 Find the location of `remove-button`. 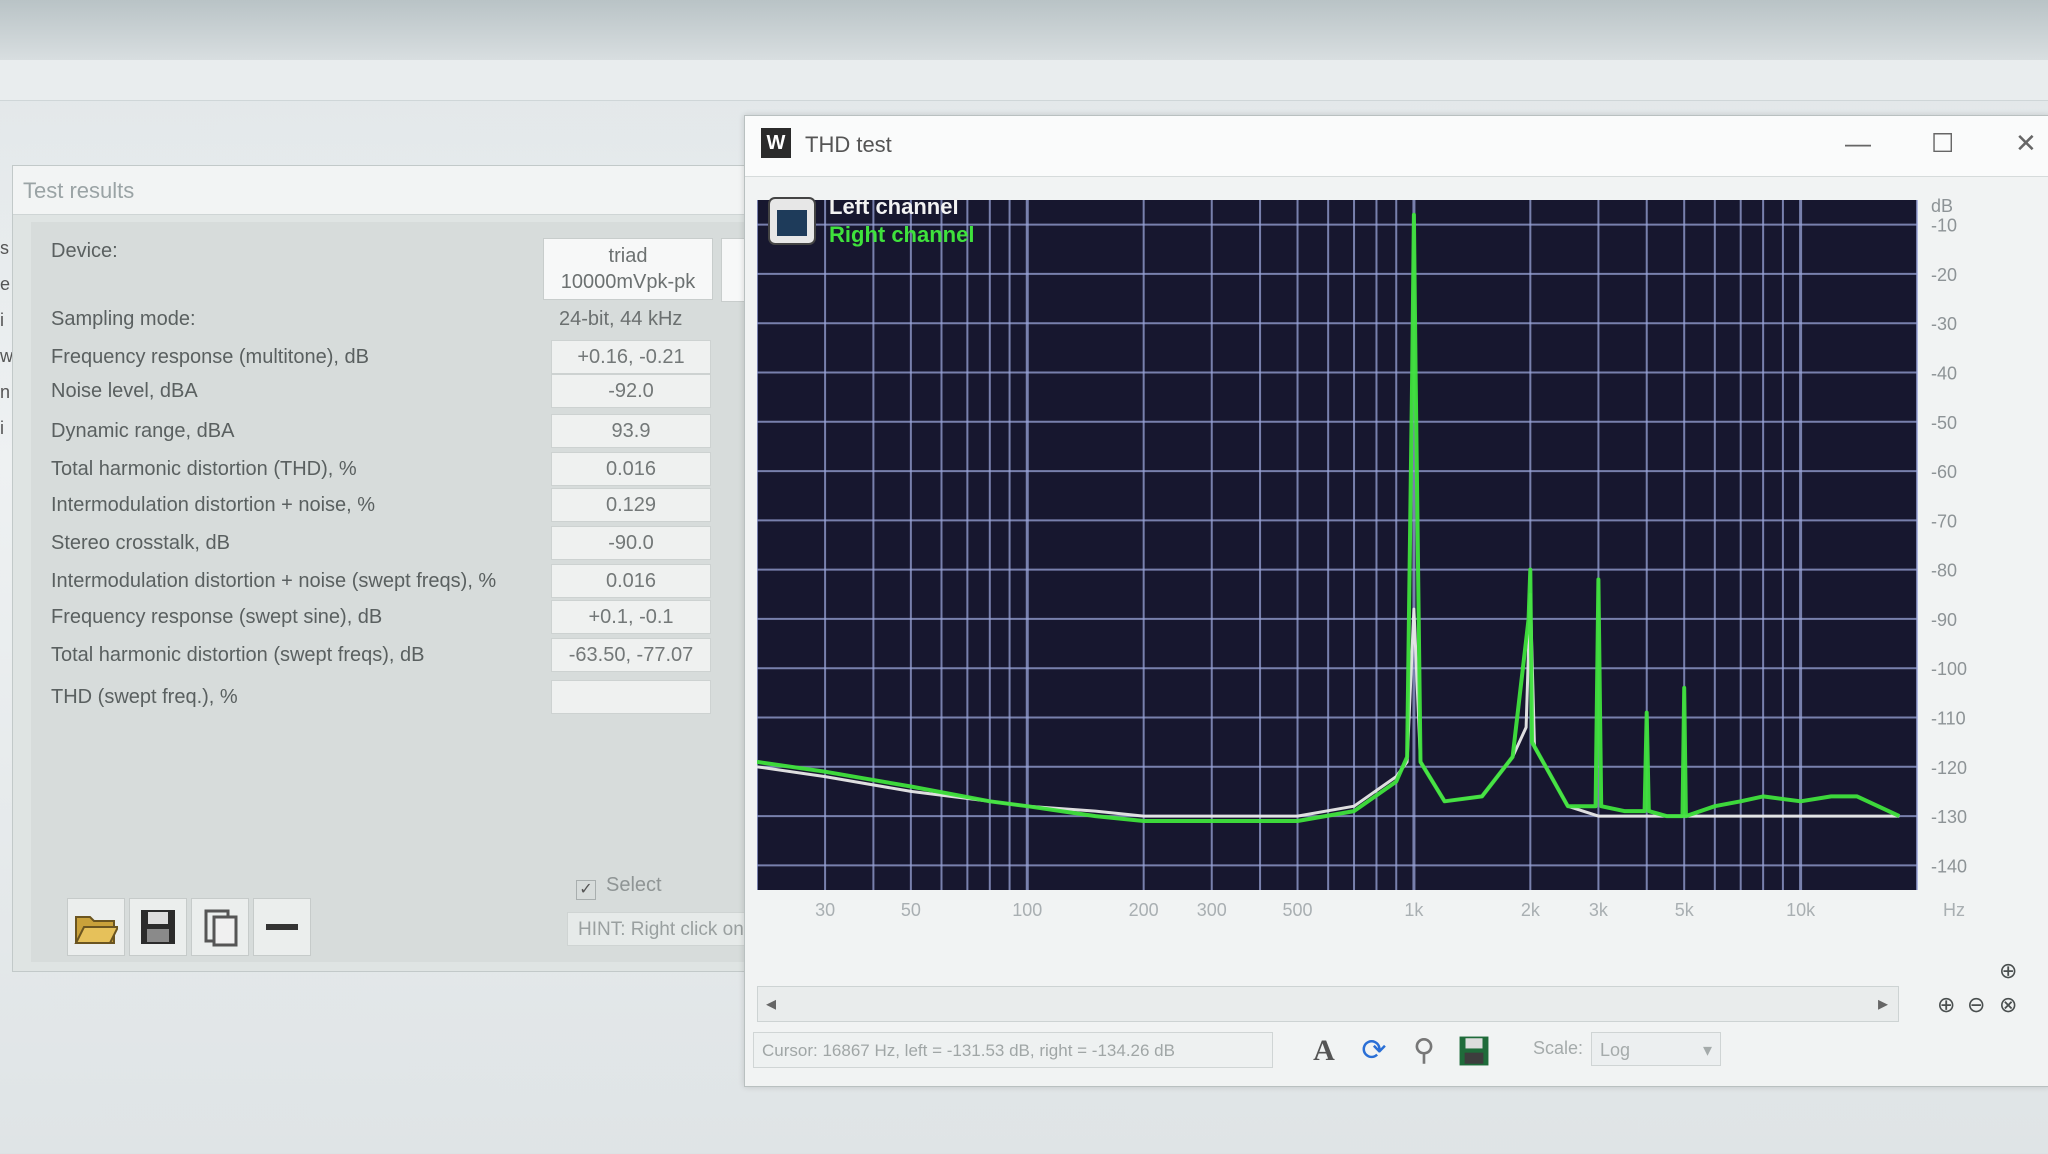

remove-button is located at coordinates (282, 927).